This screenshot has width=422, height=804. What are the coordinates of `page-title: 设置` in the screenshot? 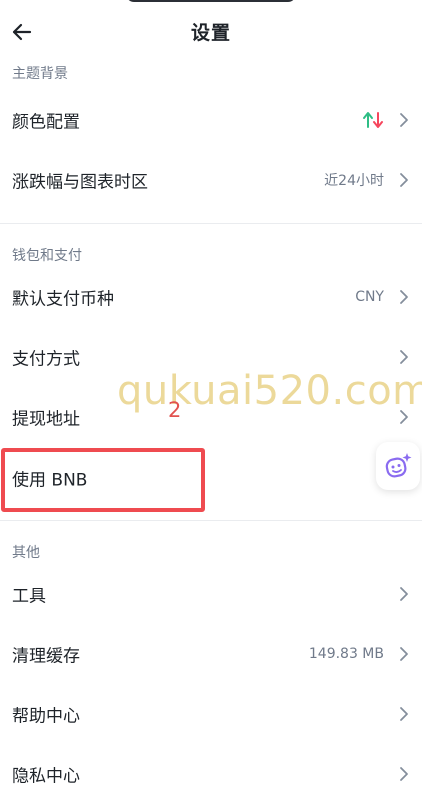 It's located at (210, 33).